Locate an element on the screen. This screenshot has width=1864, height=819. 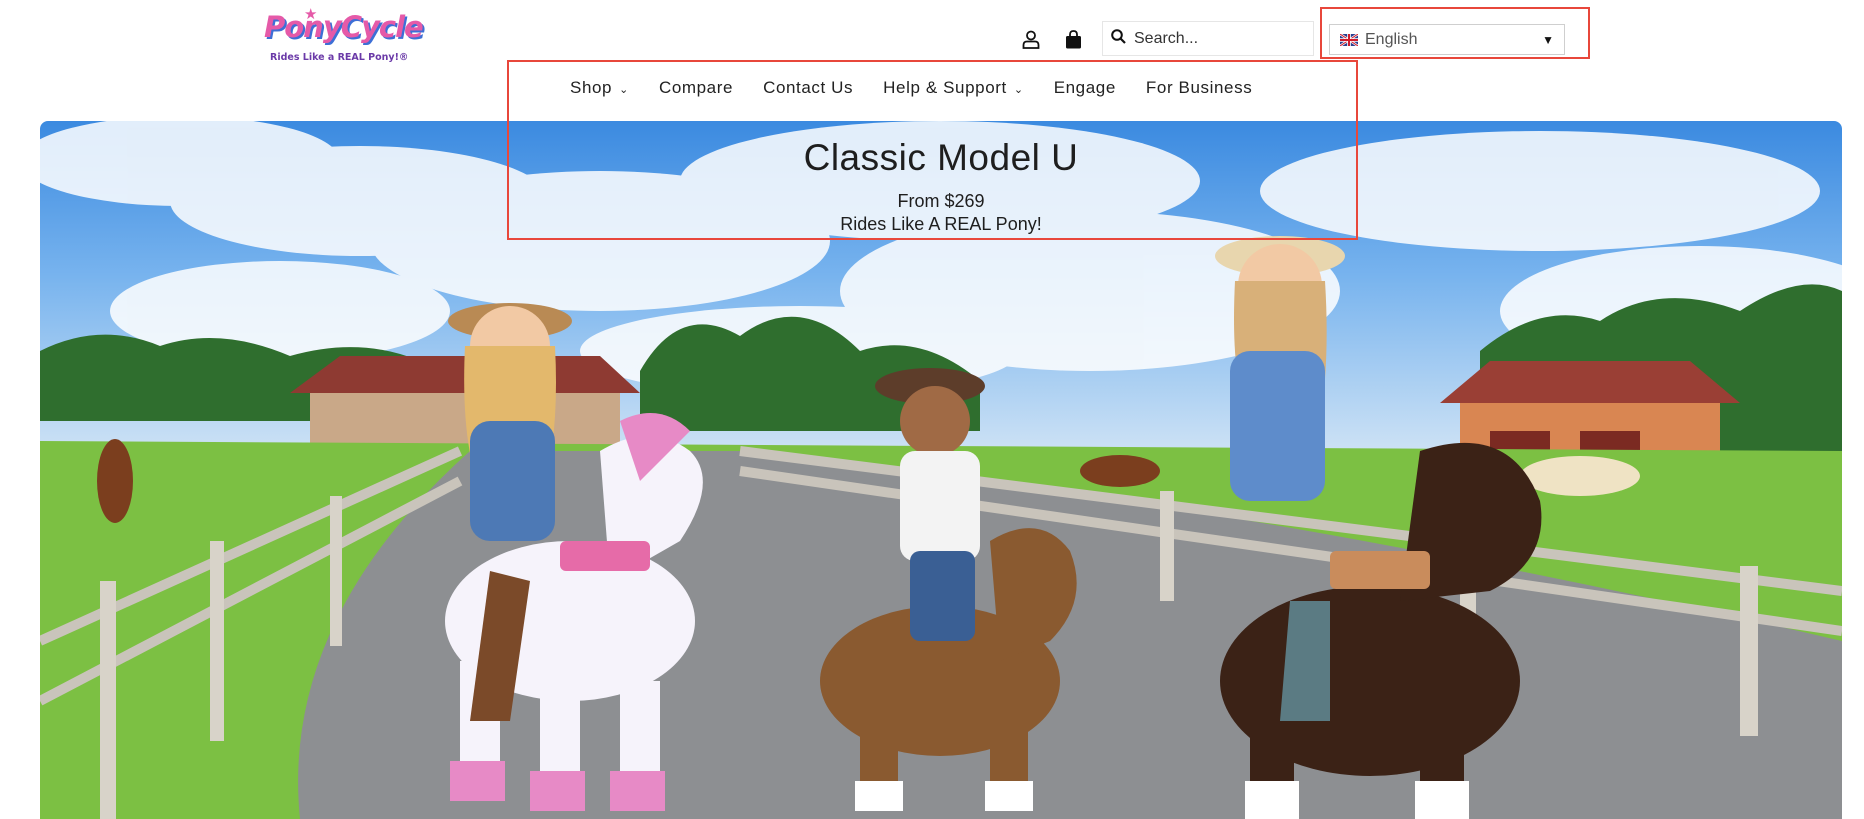
search-icon is located at coordinates (1118, 38).